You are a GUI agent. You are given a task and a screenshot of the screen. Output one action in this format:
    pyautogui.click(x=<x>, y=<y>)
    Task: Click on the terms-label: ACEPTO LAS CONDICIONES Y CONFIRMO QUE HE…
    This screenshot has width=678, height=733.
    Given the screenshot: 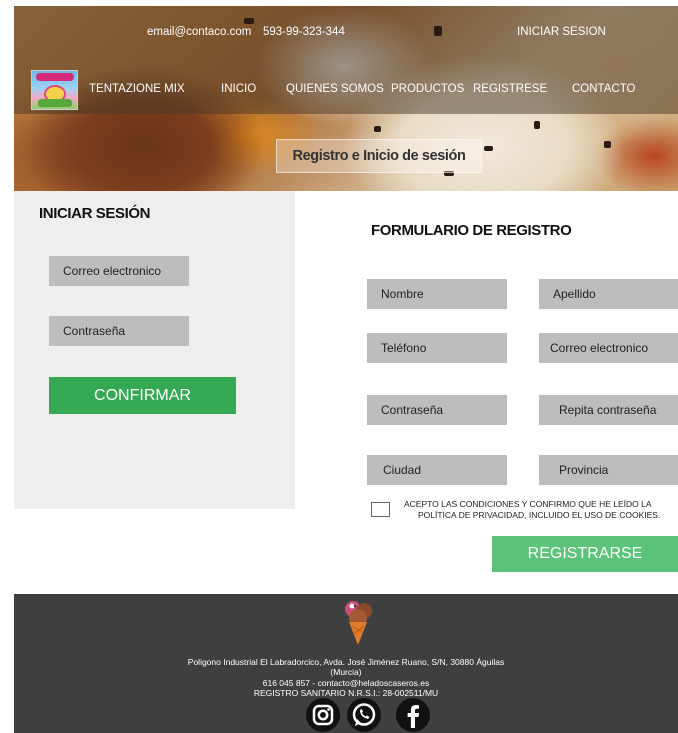 What is the action you would take?
    pyautogui.click(x=539, y=510)
    